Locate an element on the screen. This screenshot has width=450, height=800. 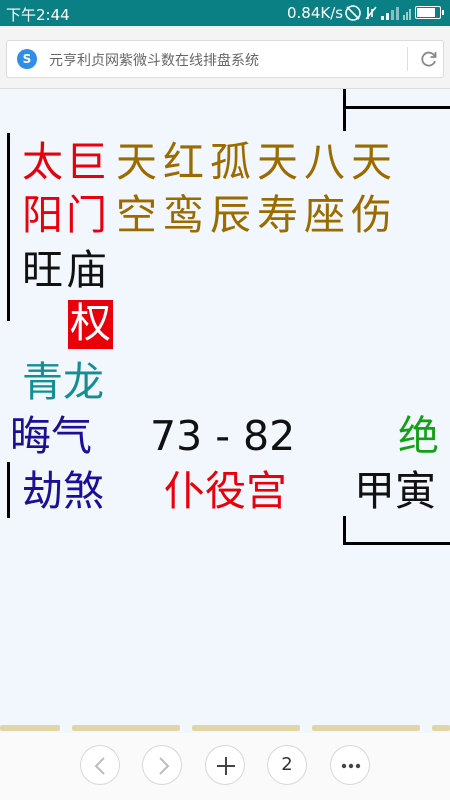
signal-icons is located at coordinates (378, 13).